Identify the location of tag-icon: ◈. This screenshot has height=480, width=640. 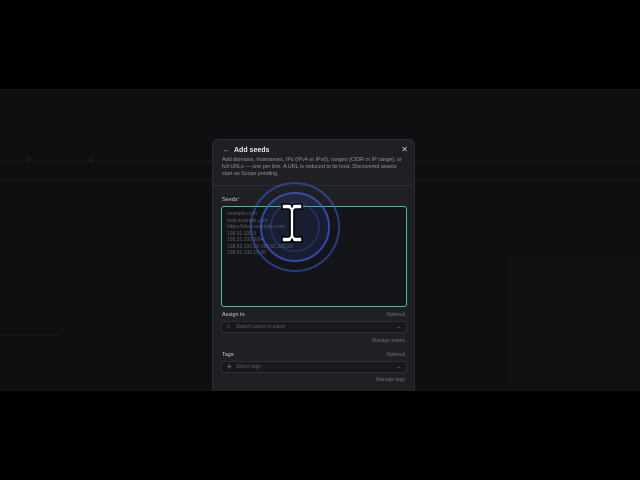
(229, 367).